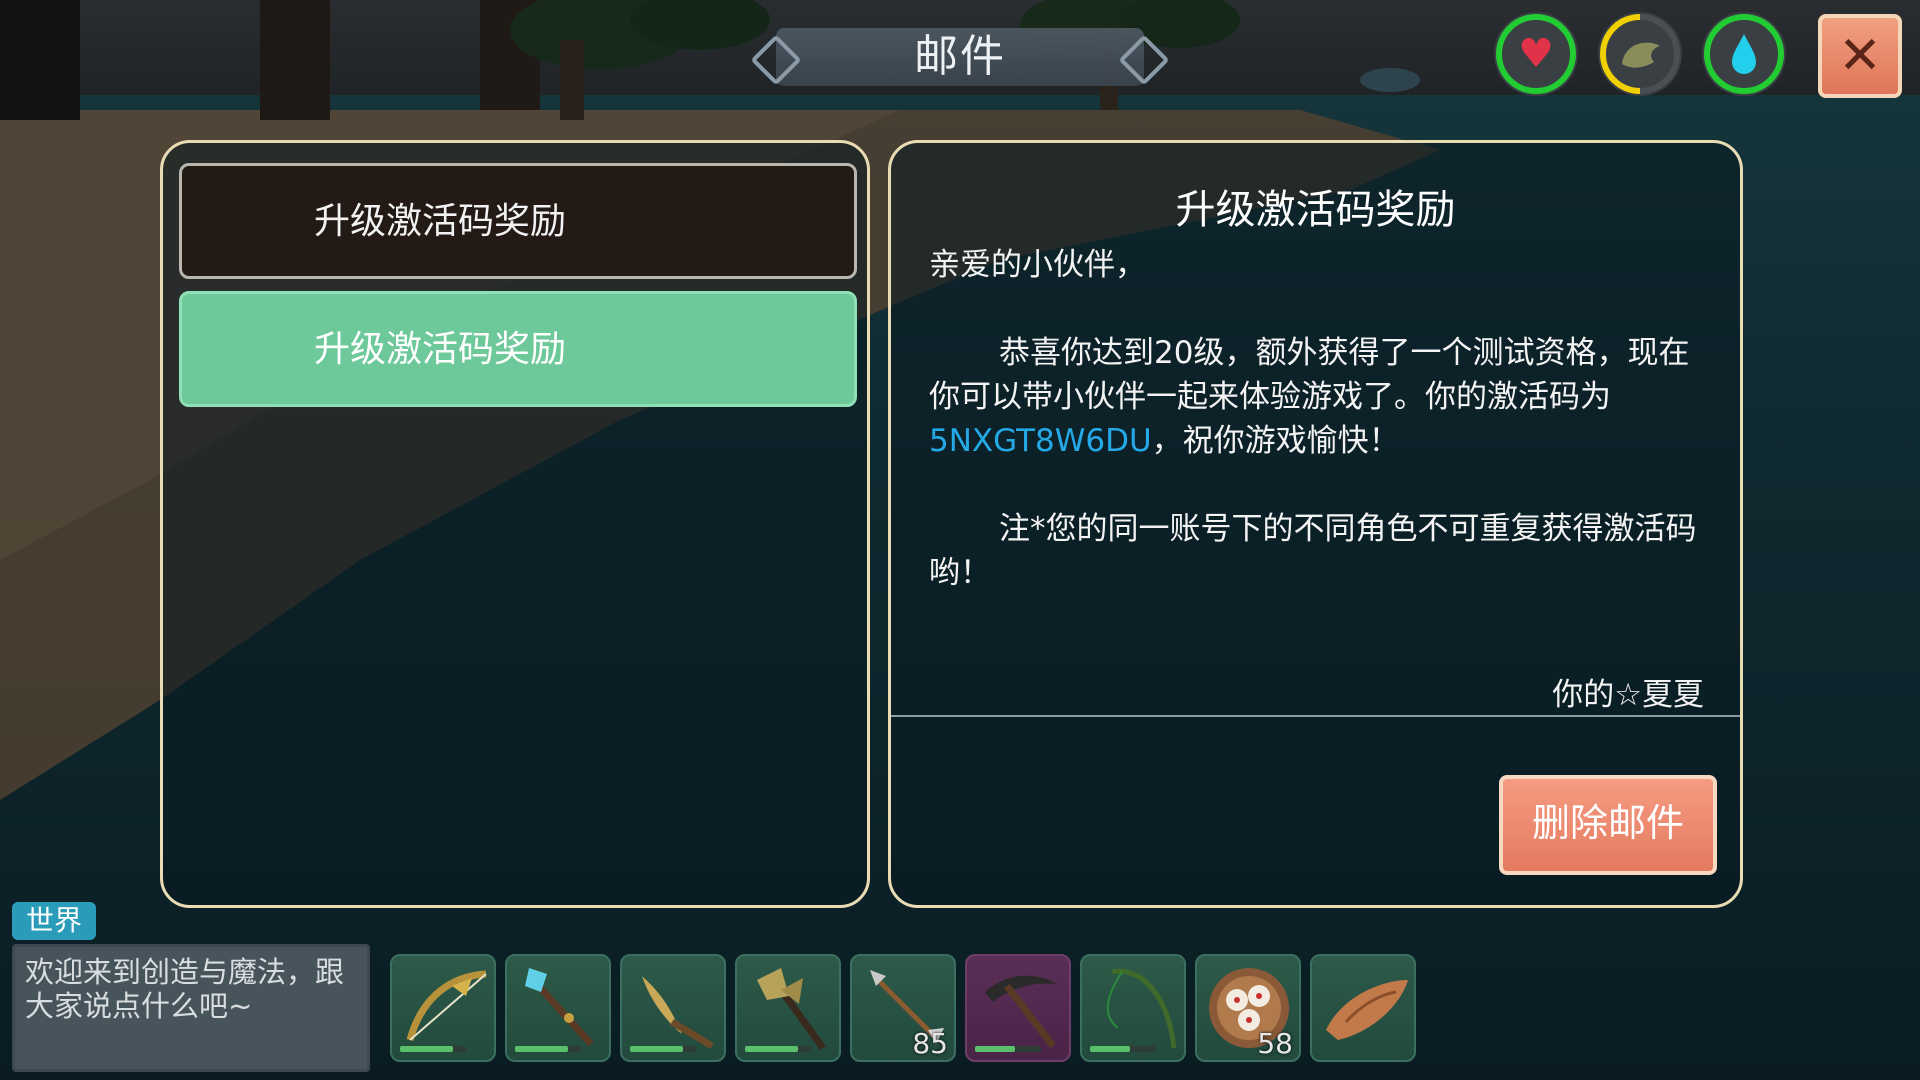  Describe the element at coordinates (1315, 716) in the screenshot. I see `divider` at that location.